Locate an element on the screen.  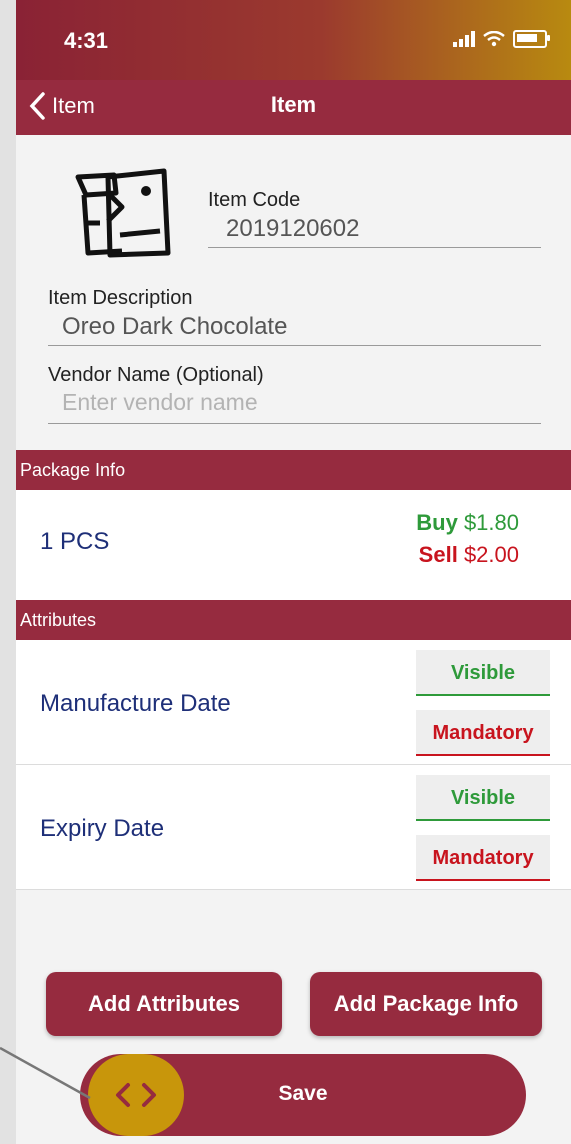
package-row: 1 PCS Buy $1.80 Sell $2.00 is located at coordinates (293, 545).